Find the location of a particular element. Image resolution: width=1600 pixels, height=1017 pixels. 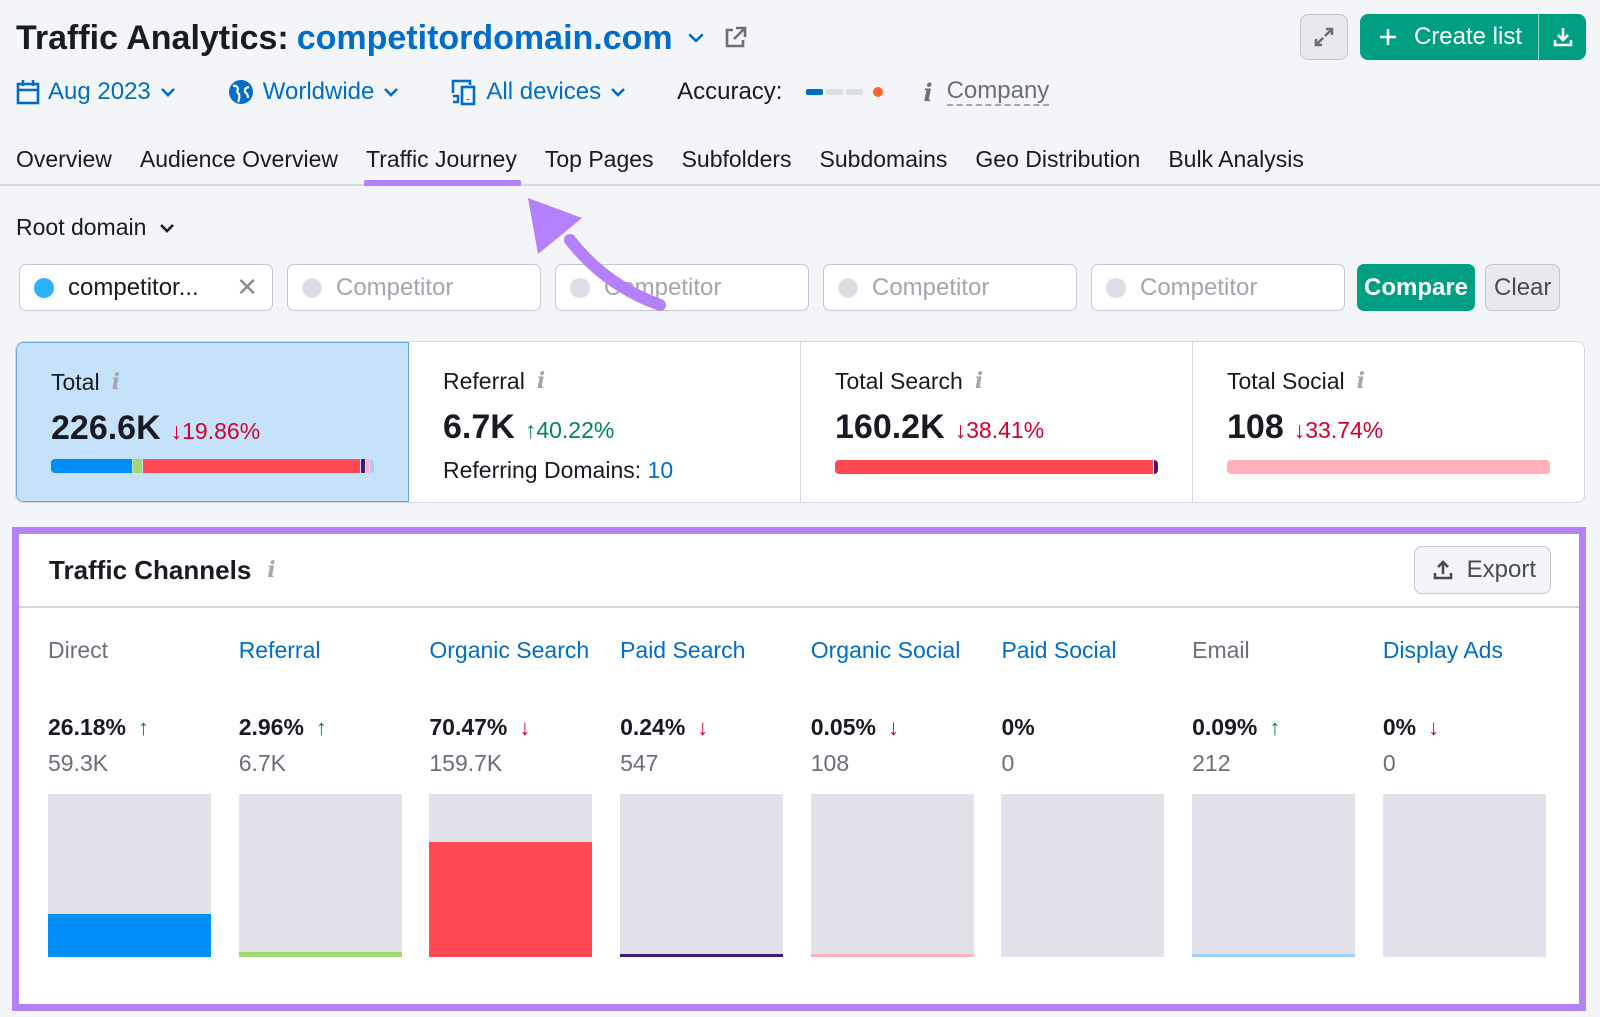

devices-filter: All devices is located at coordinates (538, 92).